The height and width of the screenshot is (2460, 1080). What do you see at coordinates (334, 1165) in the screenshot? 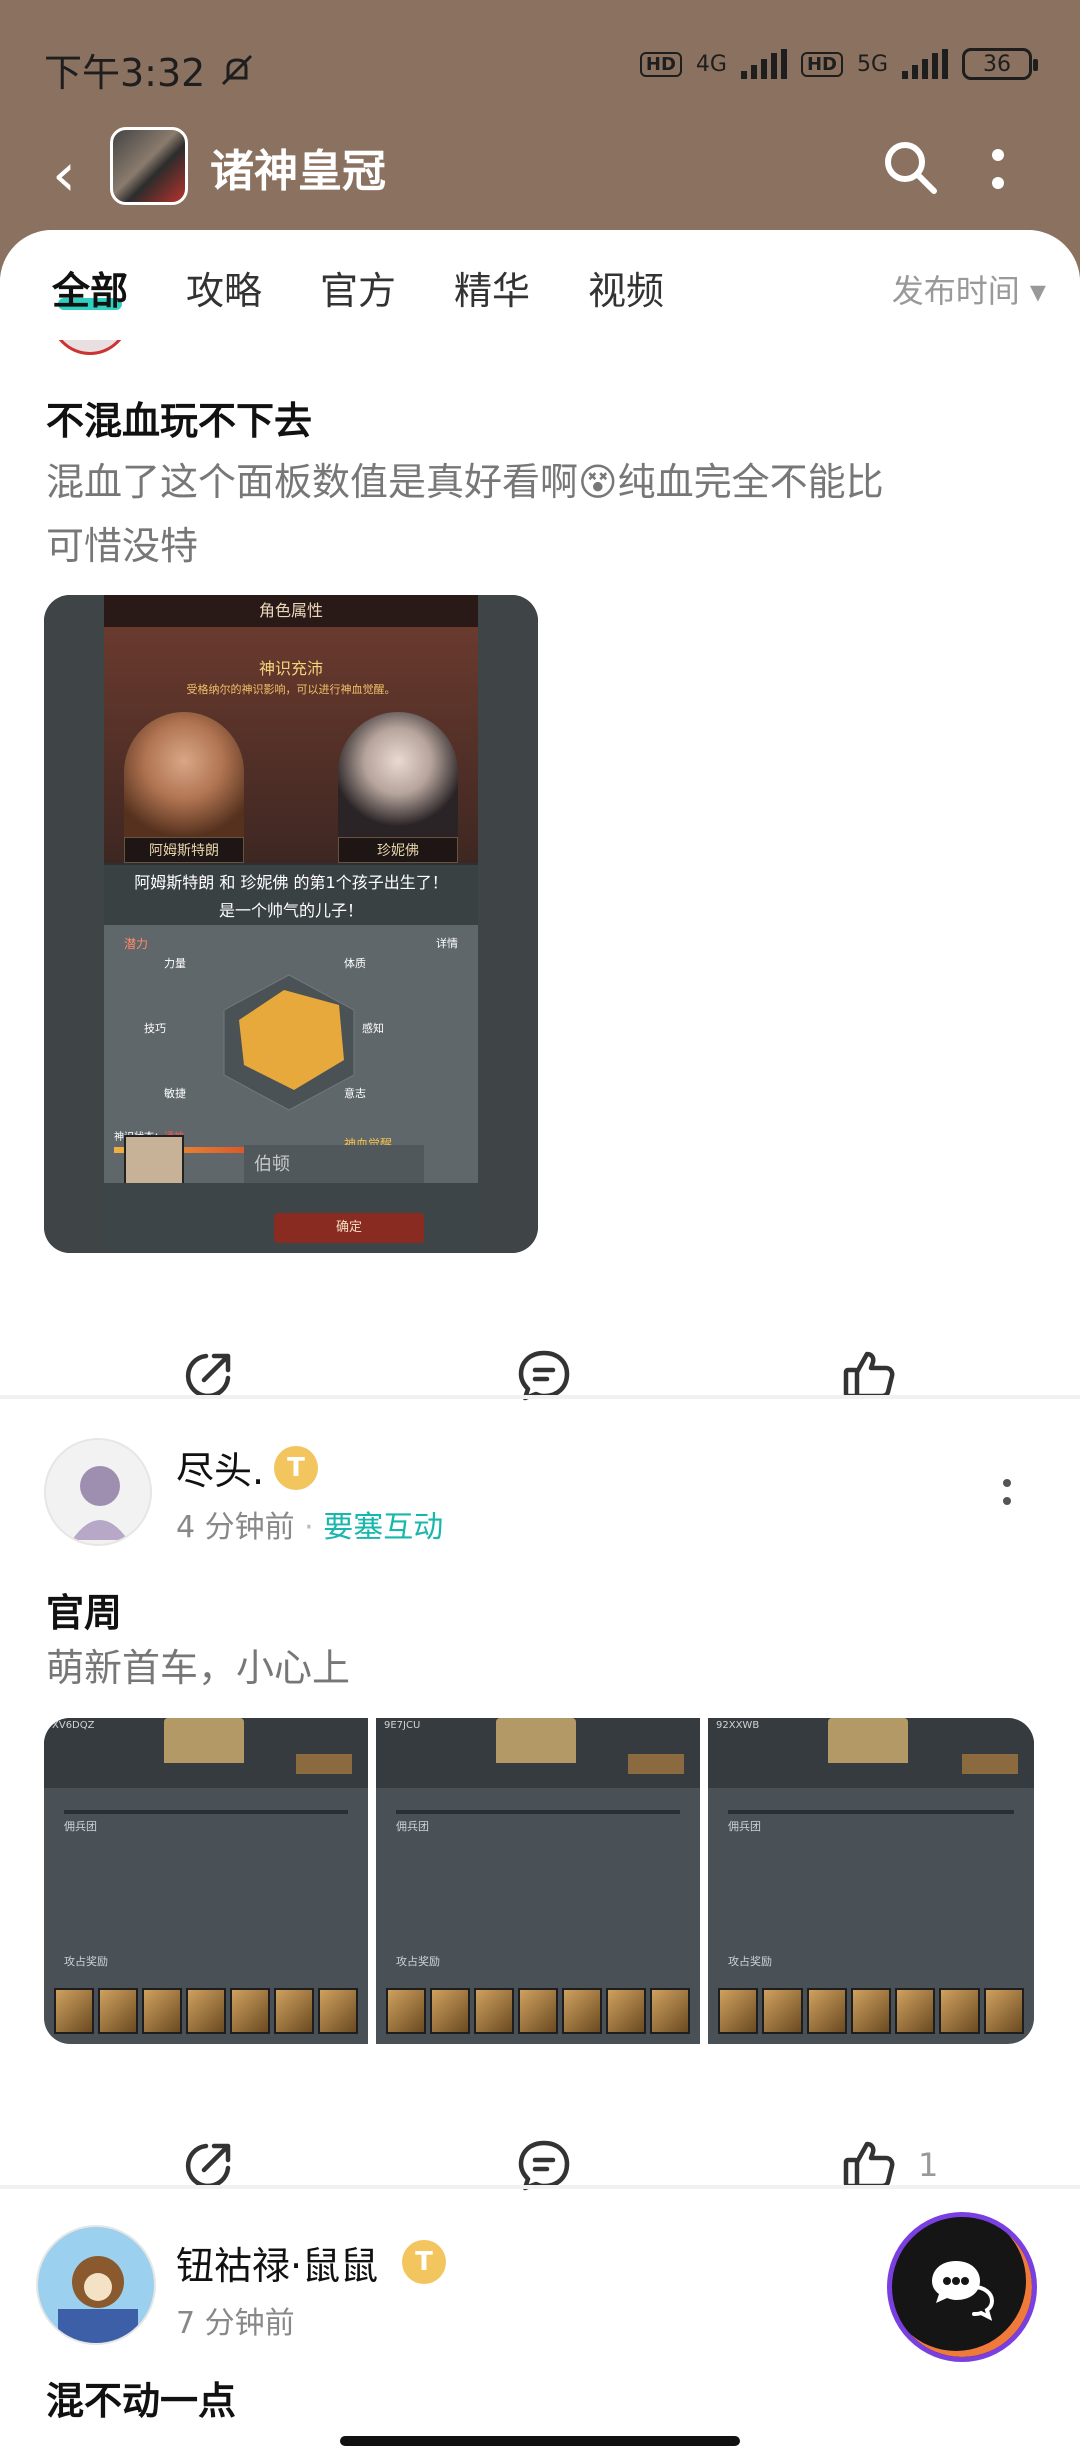
I see `name-input: 伯顿` at bounding box center [334, 1165].